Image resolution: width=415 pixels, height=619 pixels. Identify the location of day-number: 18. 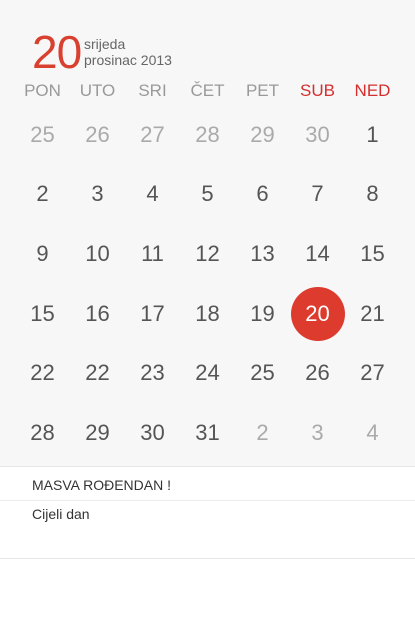
(207, 313).